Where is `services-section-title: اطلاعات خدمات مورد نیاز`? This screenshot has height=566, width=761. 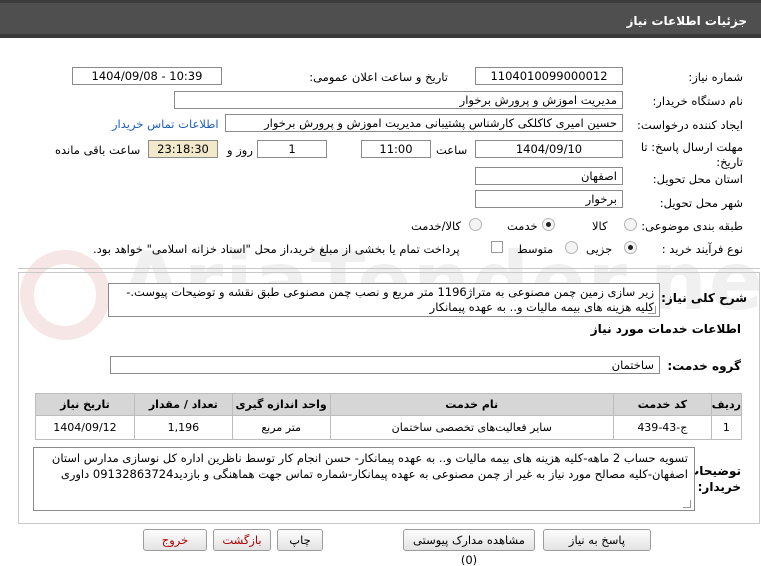 services-section-title: اطلاعات خدمات مورد نیاز is located at coordinates (665, 329).